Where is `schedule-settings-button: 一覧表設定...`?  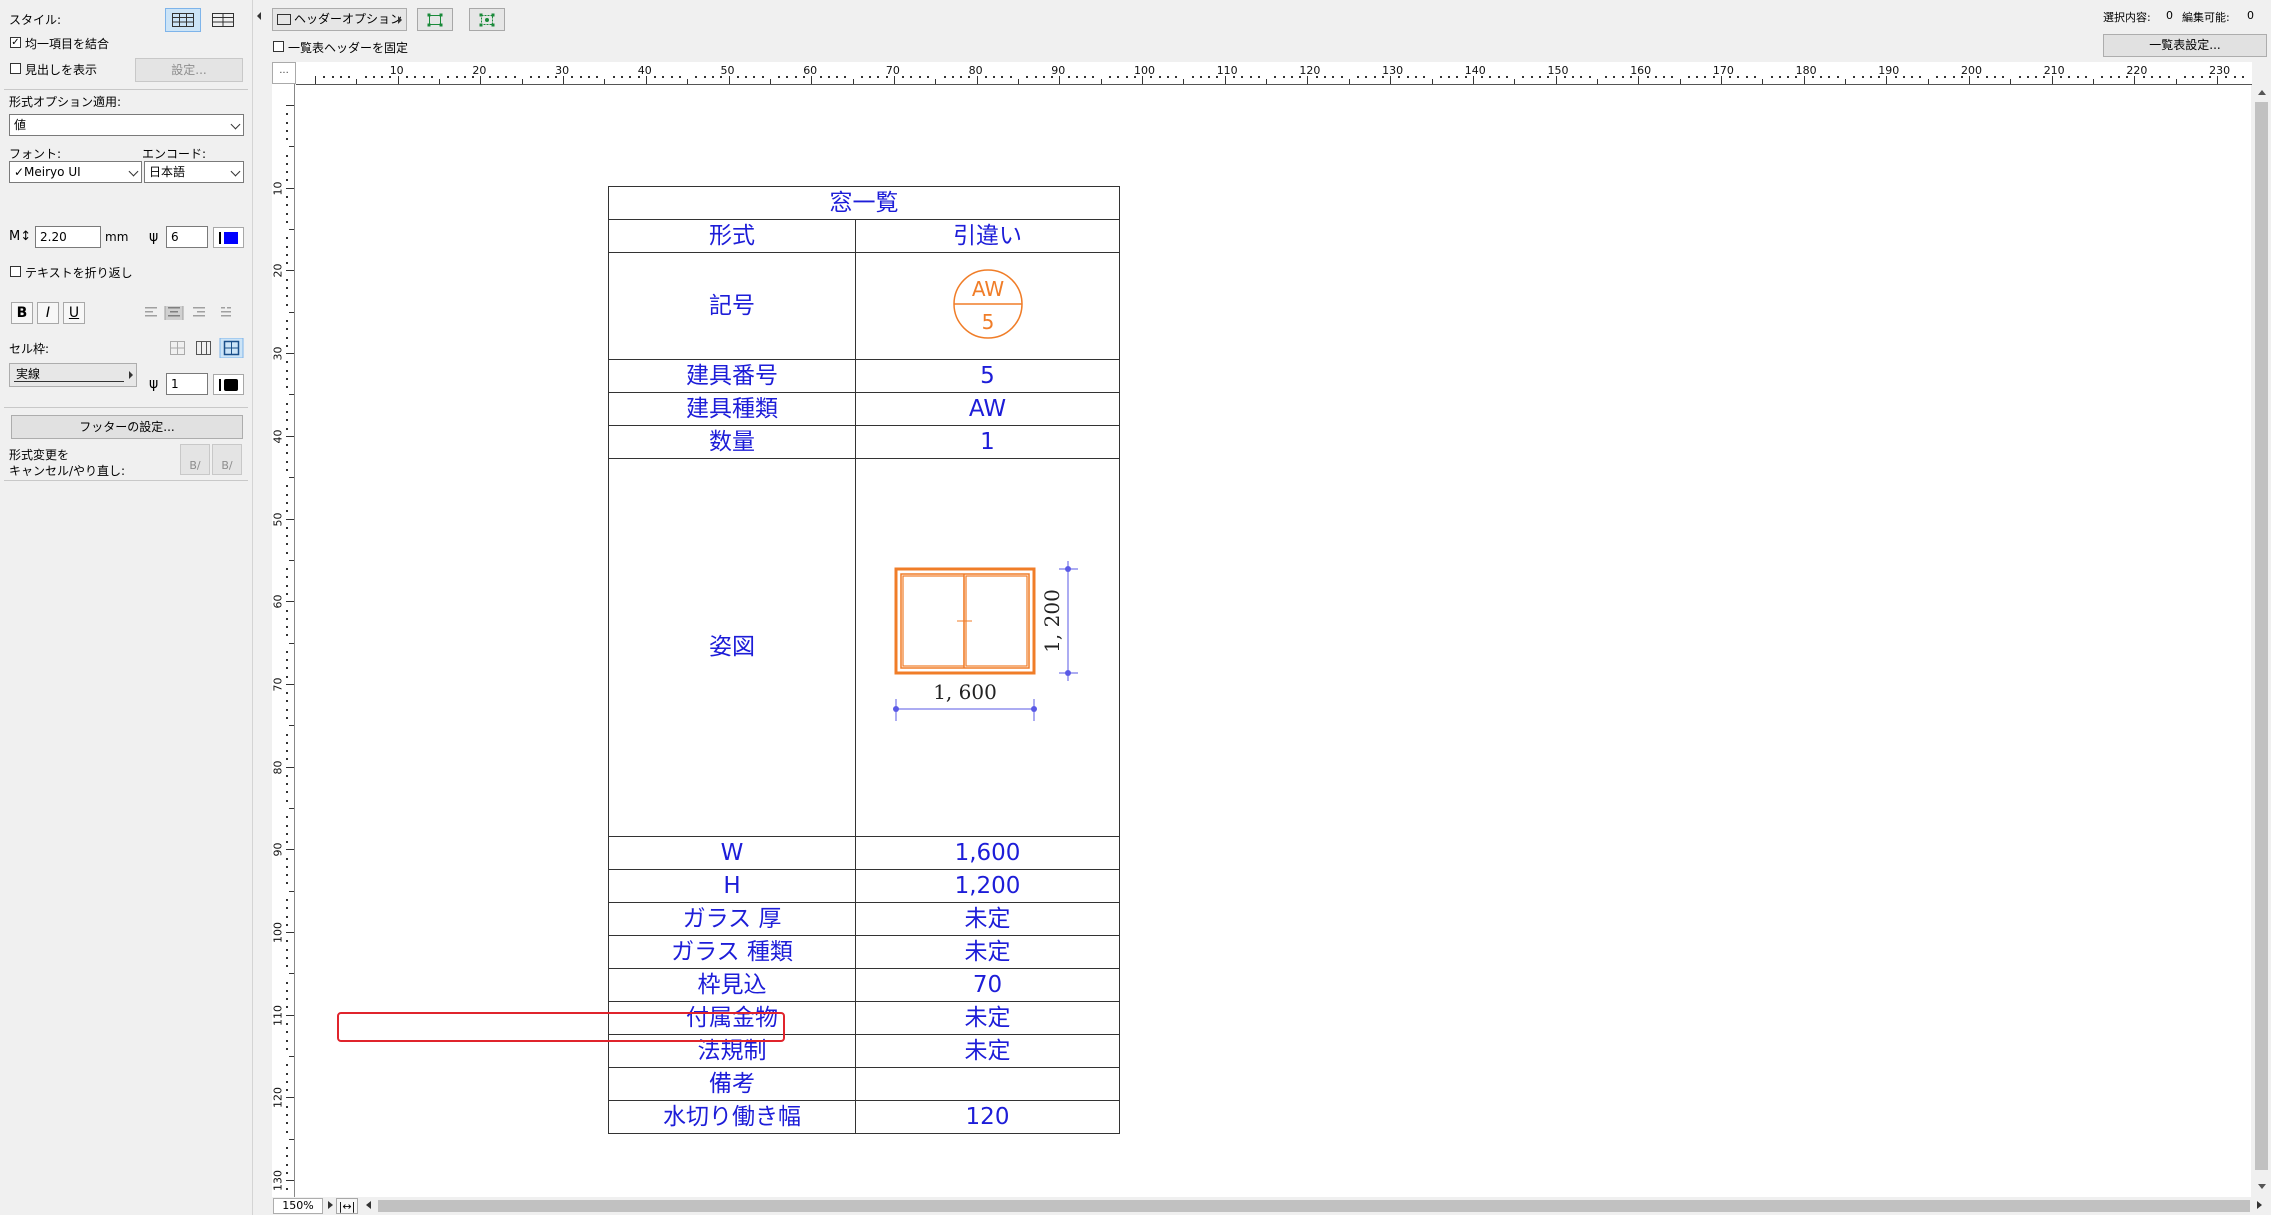
schedule-settings-button: 一覧表設定... is located at coordinates (2185, 45).